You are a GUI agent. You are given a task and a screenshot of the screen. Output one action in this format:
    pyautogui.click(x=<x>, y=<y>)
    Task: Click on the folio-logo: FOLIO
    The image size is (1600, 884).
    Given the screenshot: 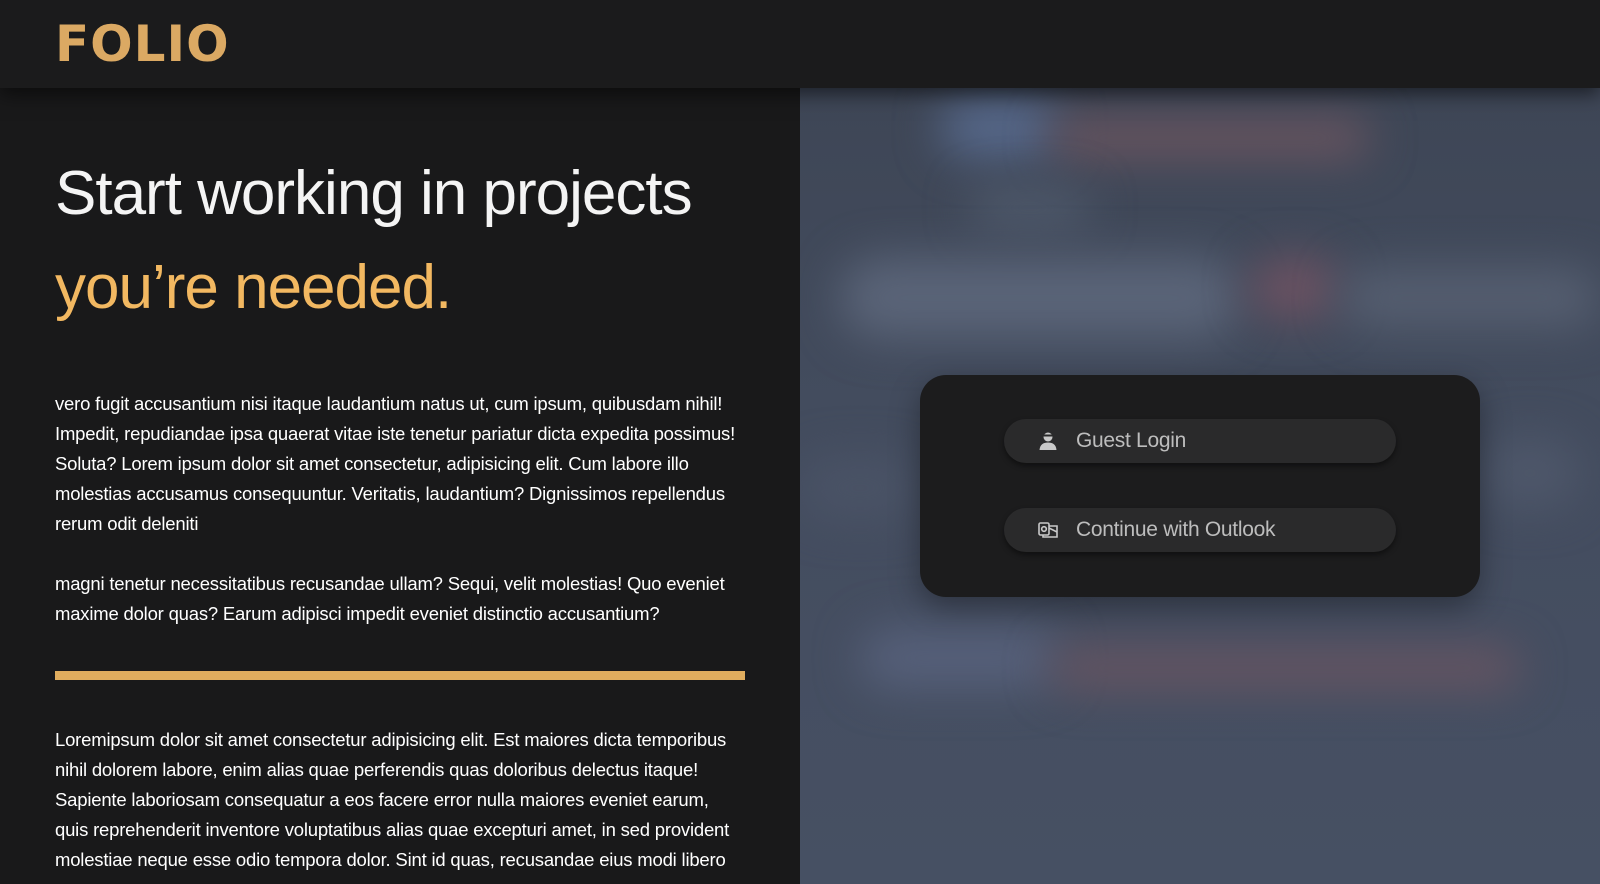 What is the action you would take?
    pyautogui.click(x=142, y=44)
    